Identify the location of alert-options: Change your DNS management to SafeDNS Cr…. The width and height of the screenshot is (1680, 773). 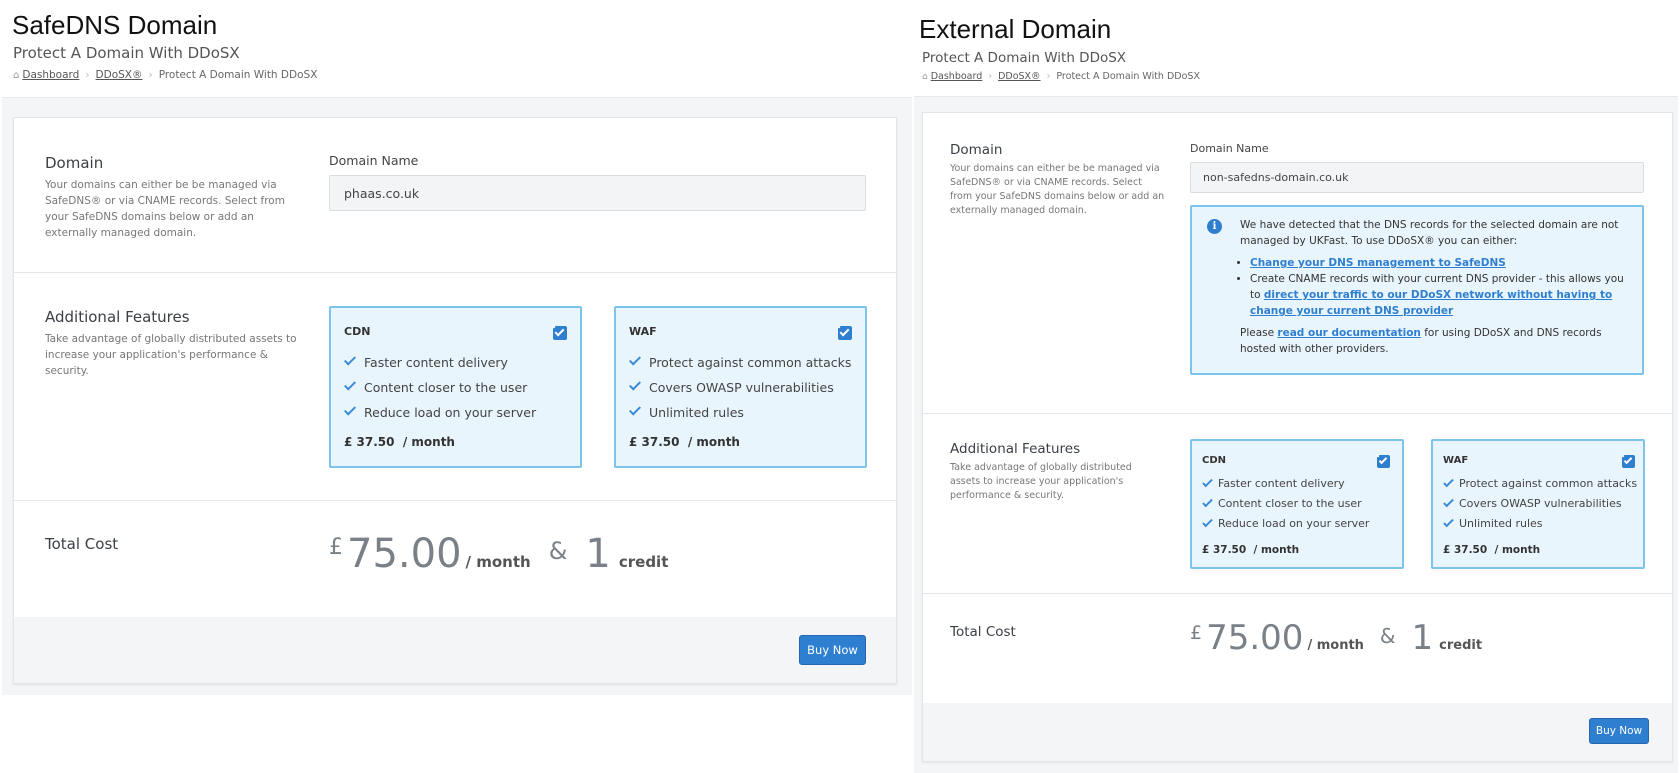
(1440, 287).